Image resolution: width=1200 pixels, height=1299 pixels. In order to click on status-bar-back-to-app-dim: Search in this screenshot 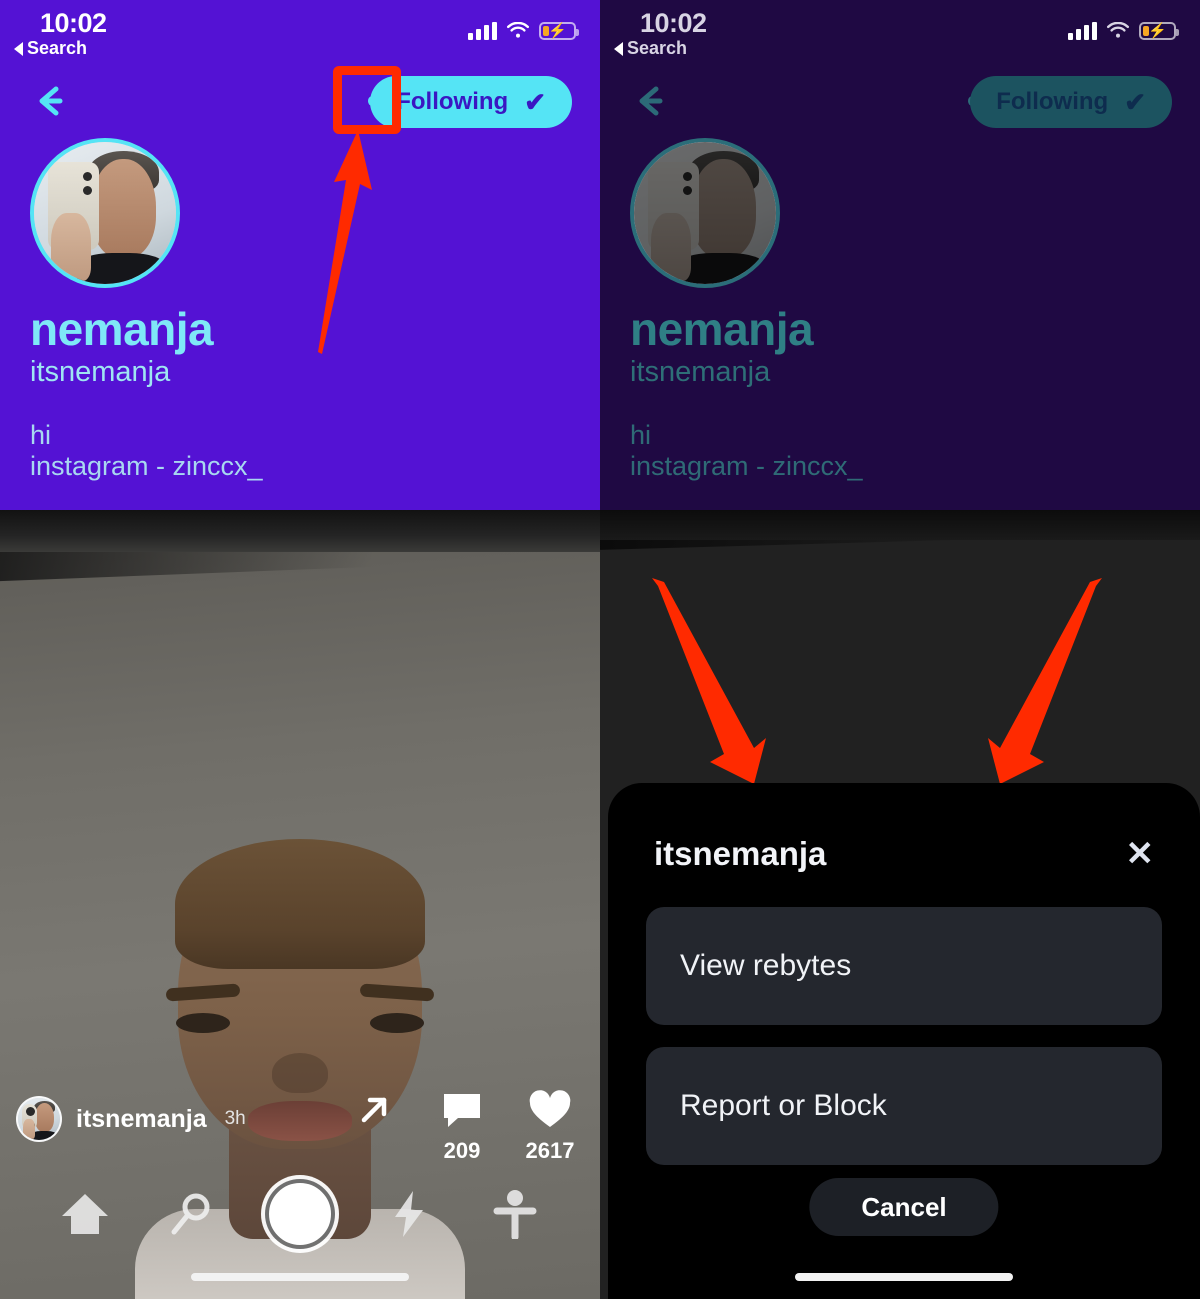, I will do `click(650, 48)`.